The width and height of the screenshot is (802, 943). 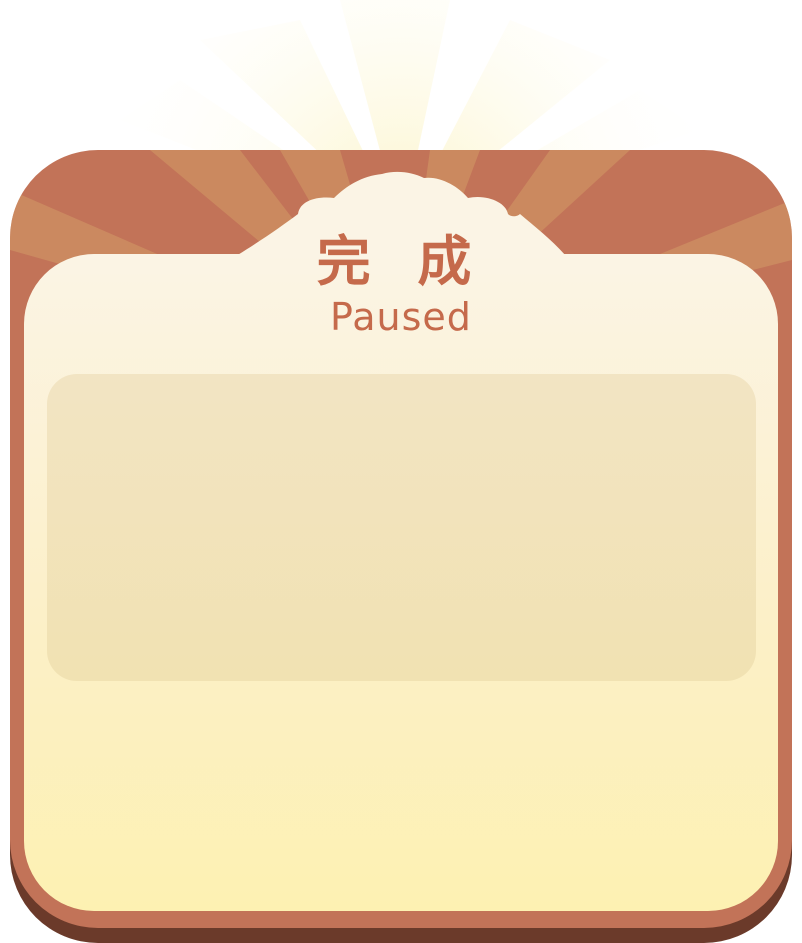 What do you see at coordinates (401, 261) in the screenshot?
I see `dialog-title-chinese: 完 成` at bounding box center [401, 261].